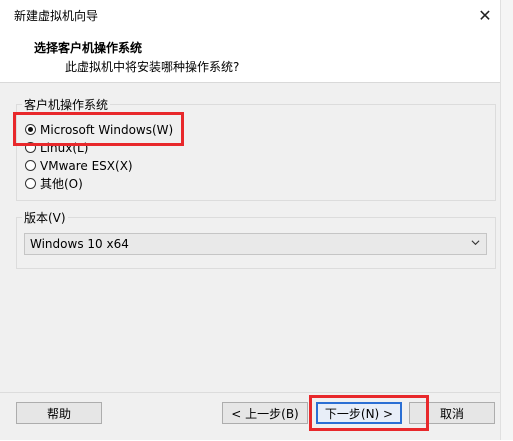 This screenshot has height=441, width=513. I want to click on version-group-label: 版本(V), so click(45, 217).